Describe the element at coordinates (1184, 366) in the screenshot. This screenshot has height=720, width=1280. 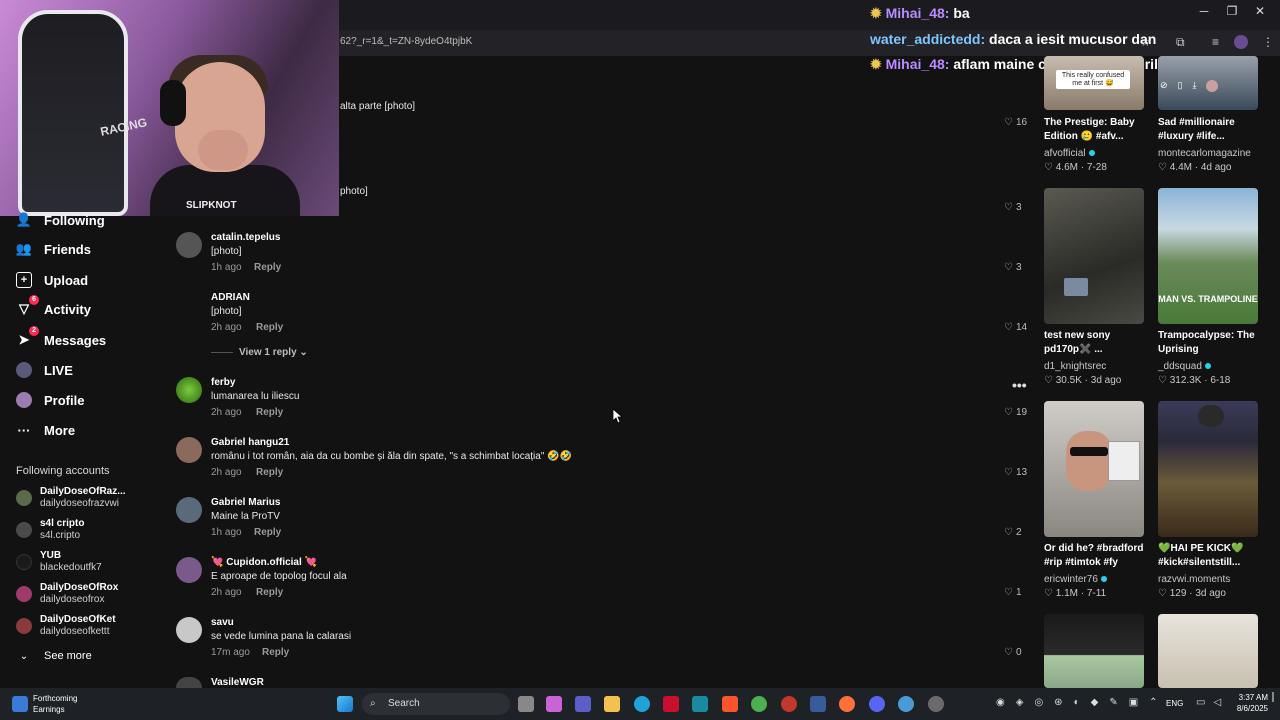
I see `video-author: _ddsquad` at that location.